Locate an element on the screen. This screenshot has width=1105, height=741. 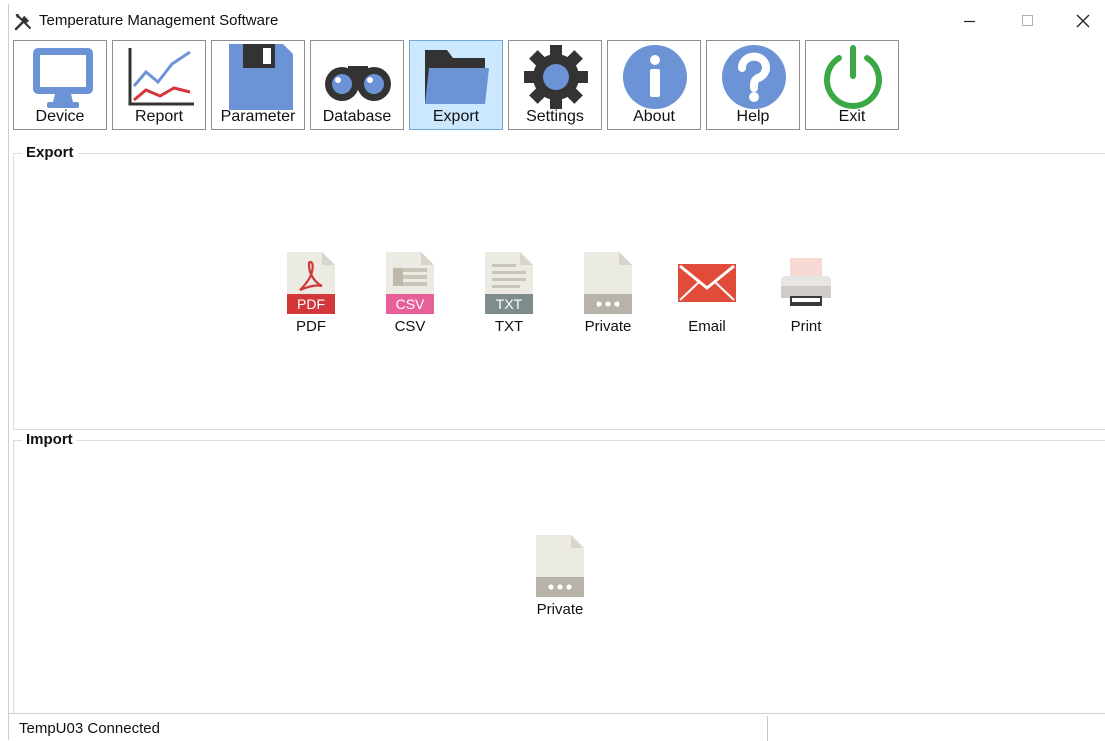
gear-icon is located at coordinates (556, 77).